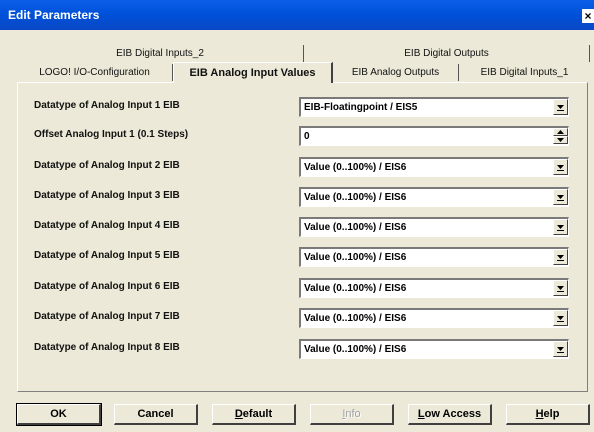  Describe the element at coordinates (524, 72) in the screenshot. I see `tab-eib-digital-inputs-1: EIB Digital Inputs_1` at that location.